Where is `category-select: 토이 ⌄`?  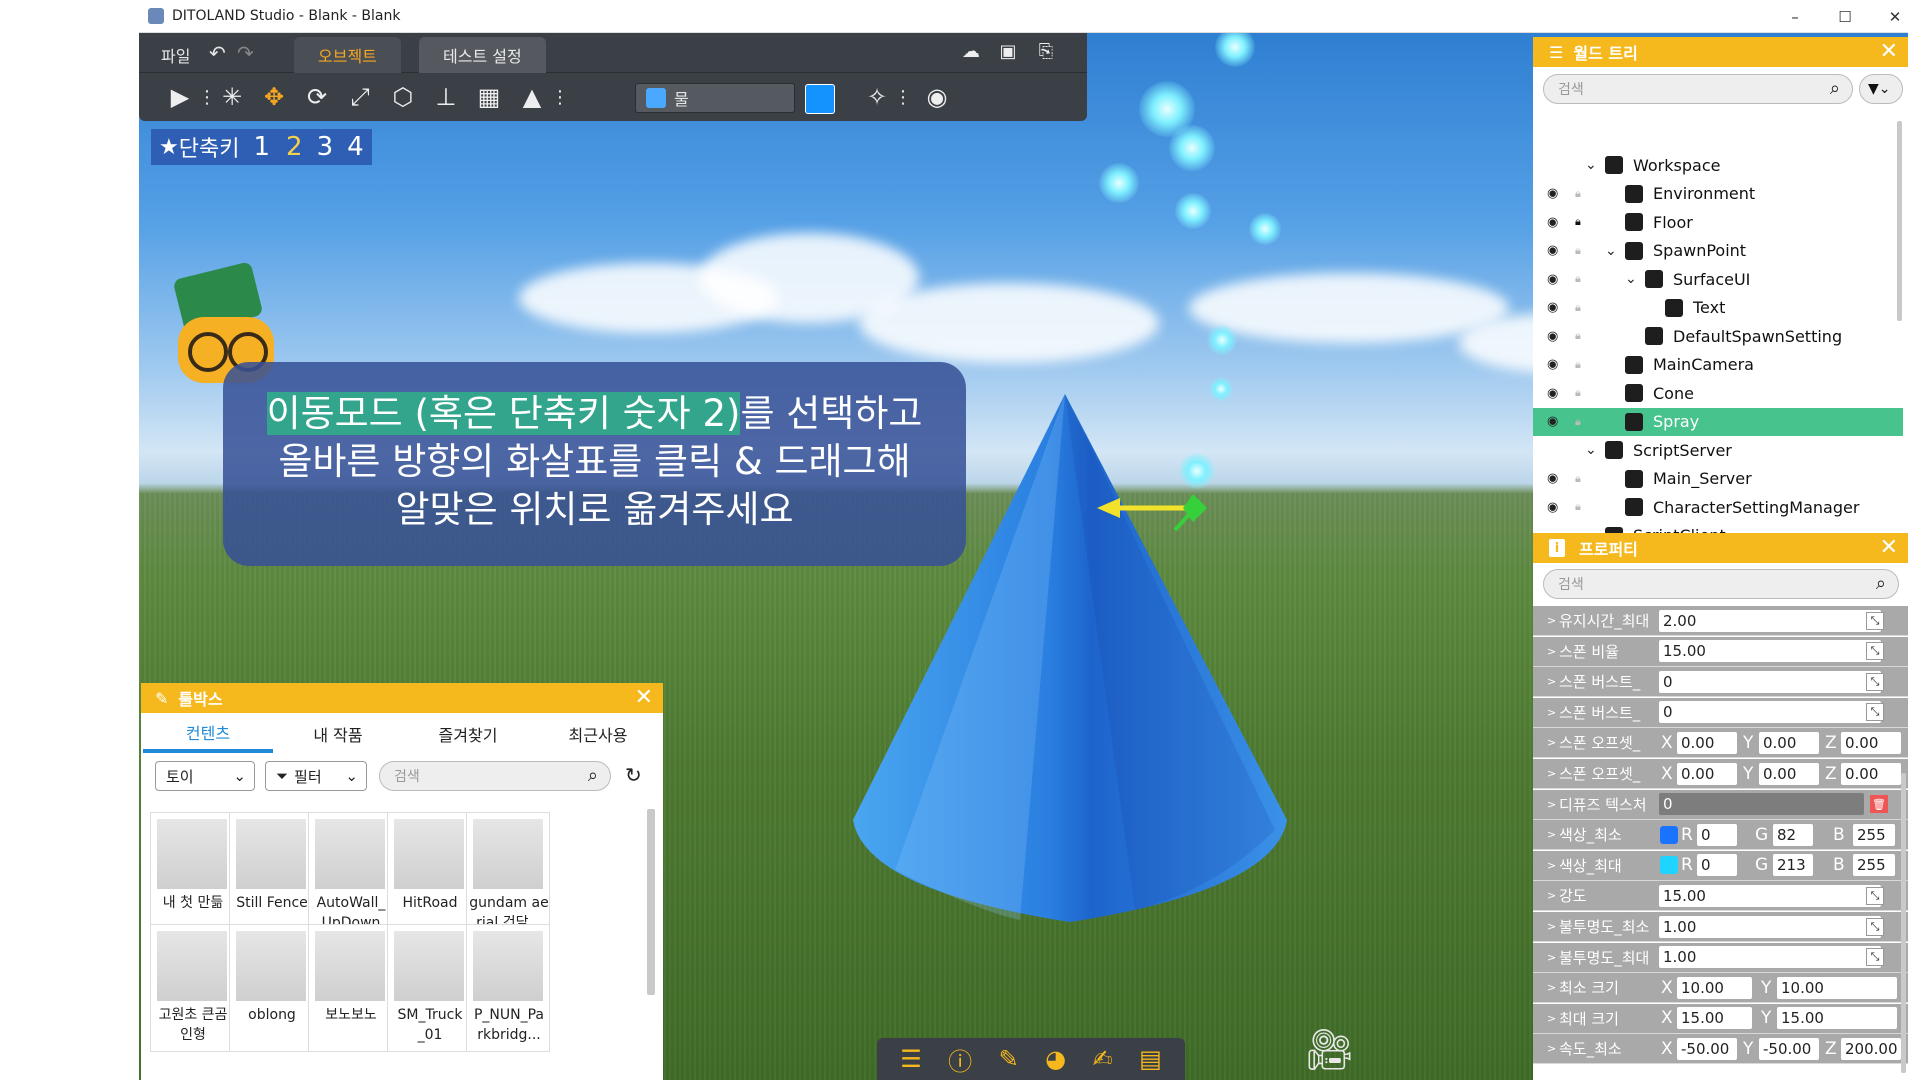 category-select: 토이 ⌄ is located at coordinates (205, 776).